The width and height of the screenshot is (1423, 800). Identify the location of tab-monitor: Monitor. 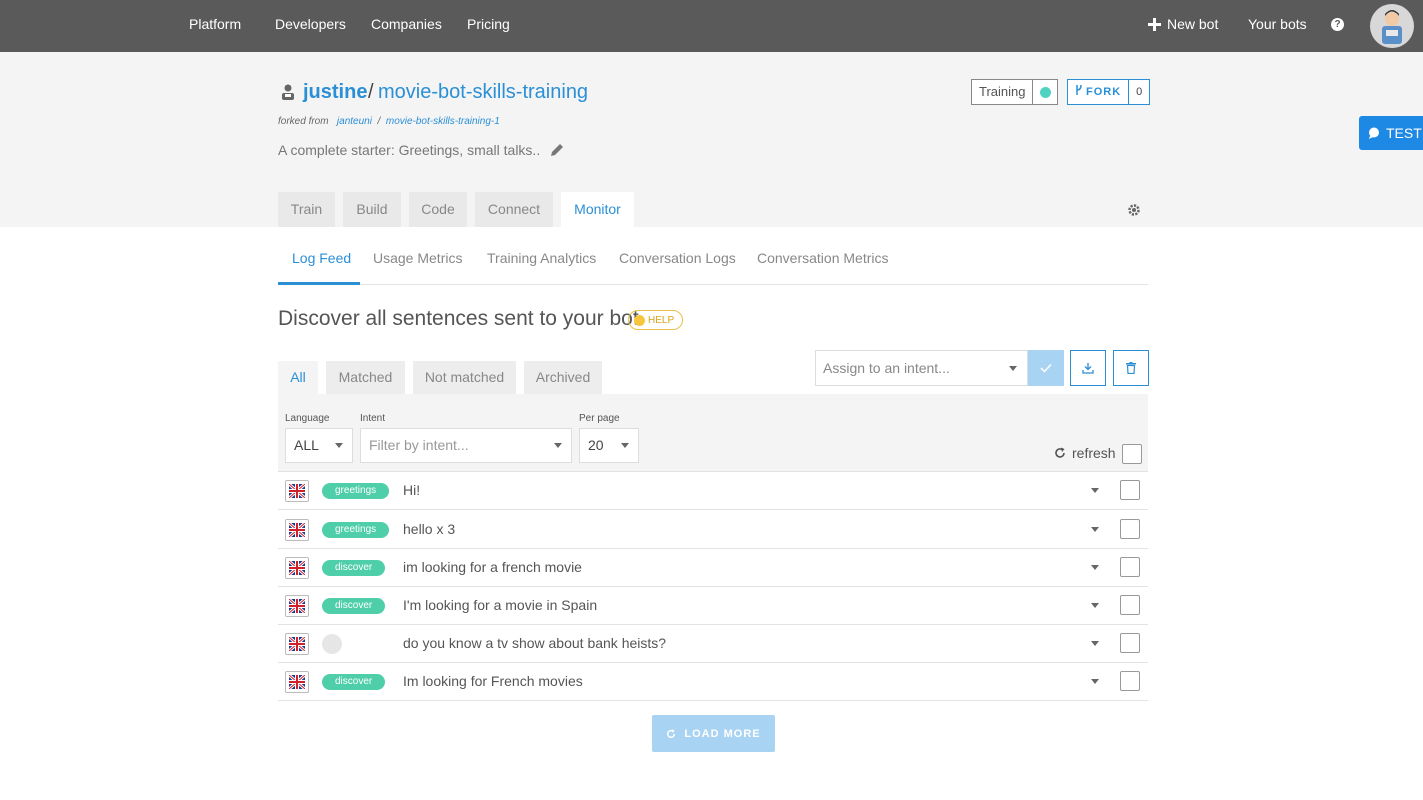
(597, 209).